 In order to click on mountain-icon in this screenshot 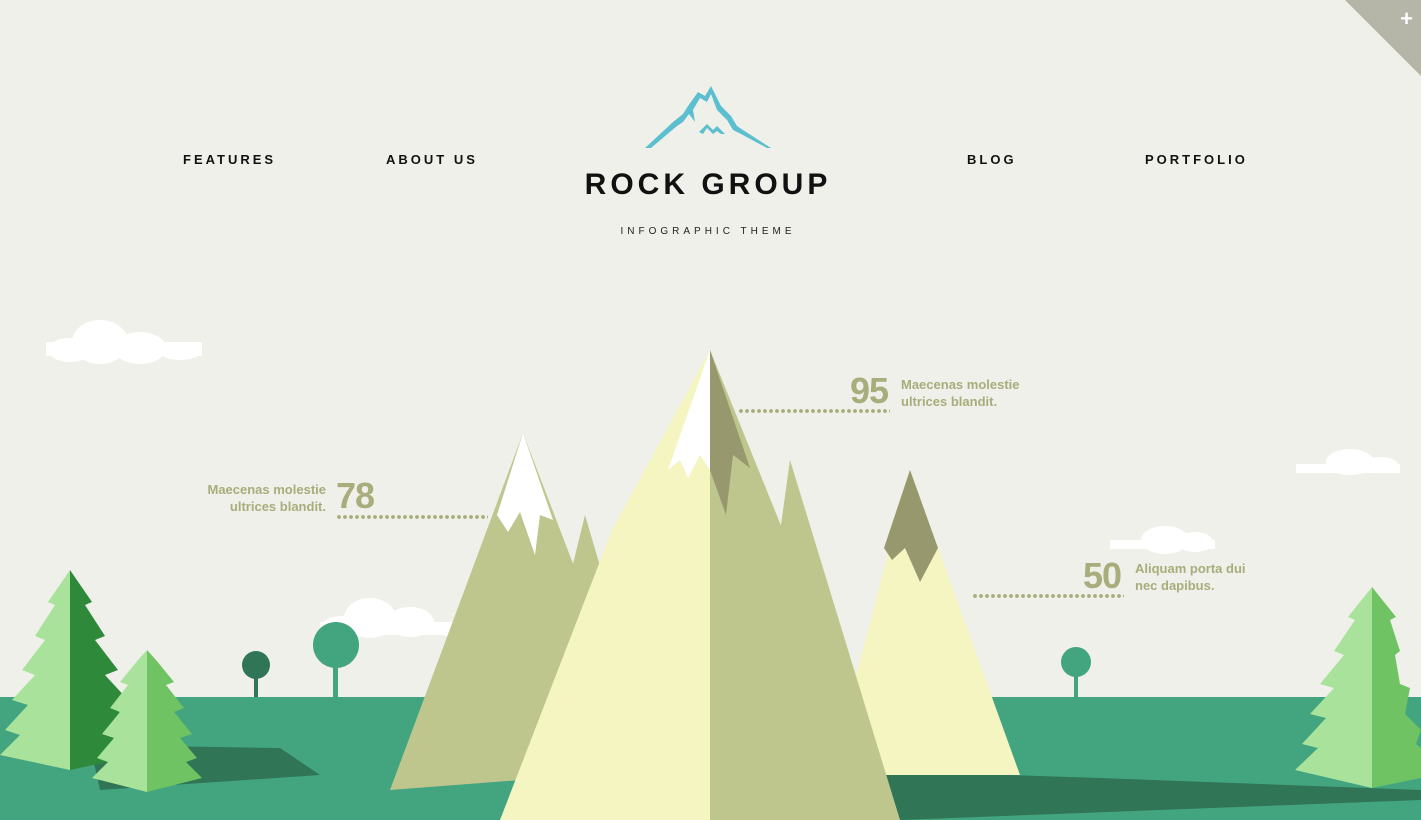, I will do `click(708, 117)`.